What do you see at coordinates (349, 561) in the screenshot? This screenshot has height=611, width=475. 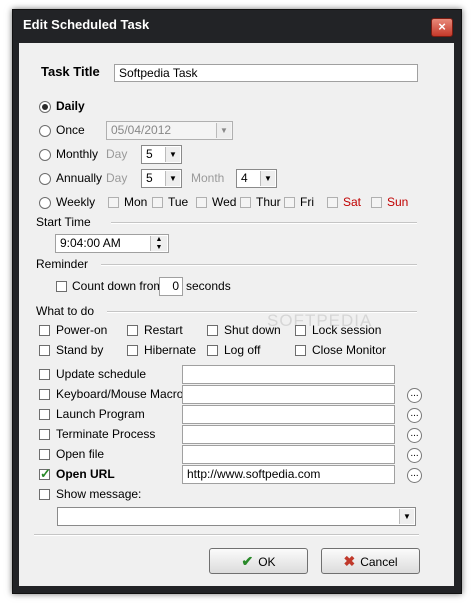 I see `cancel-x-icon: ✖` at bounding box center [349, 561].